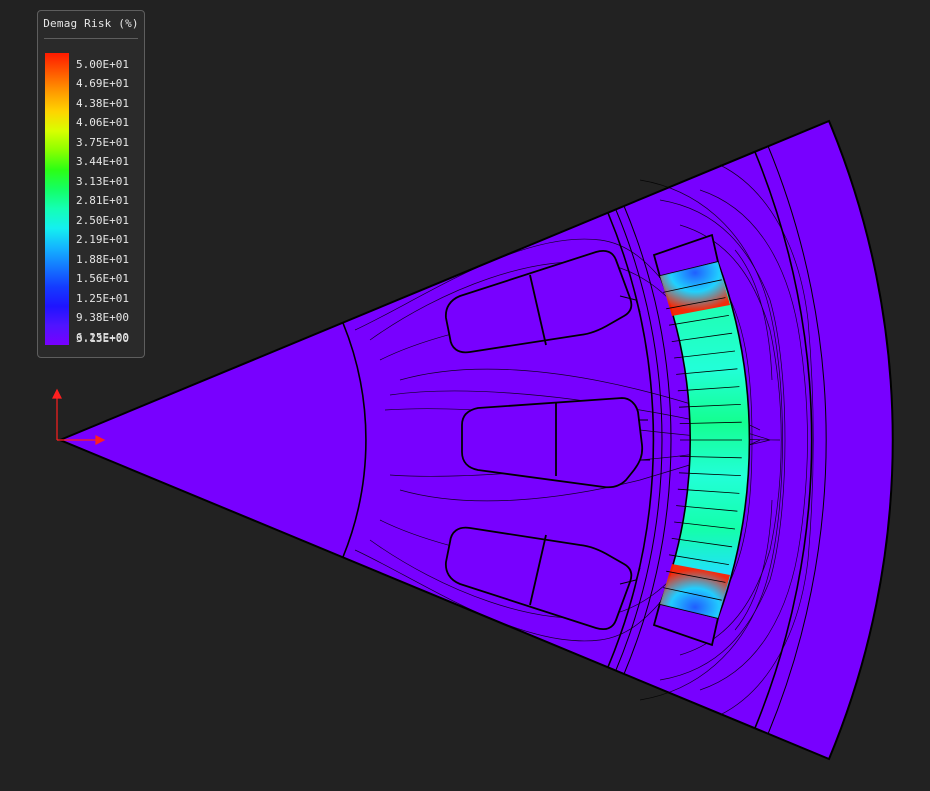 The width and height of the screenshot is (930, 791). What do you see at coordinates (102, 240) in the screenshot?
I see `legend-label: 2.19E+01` at bounding box center [102, 240].